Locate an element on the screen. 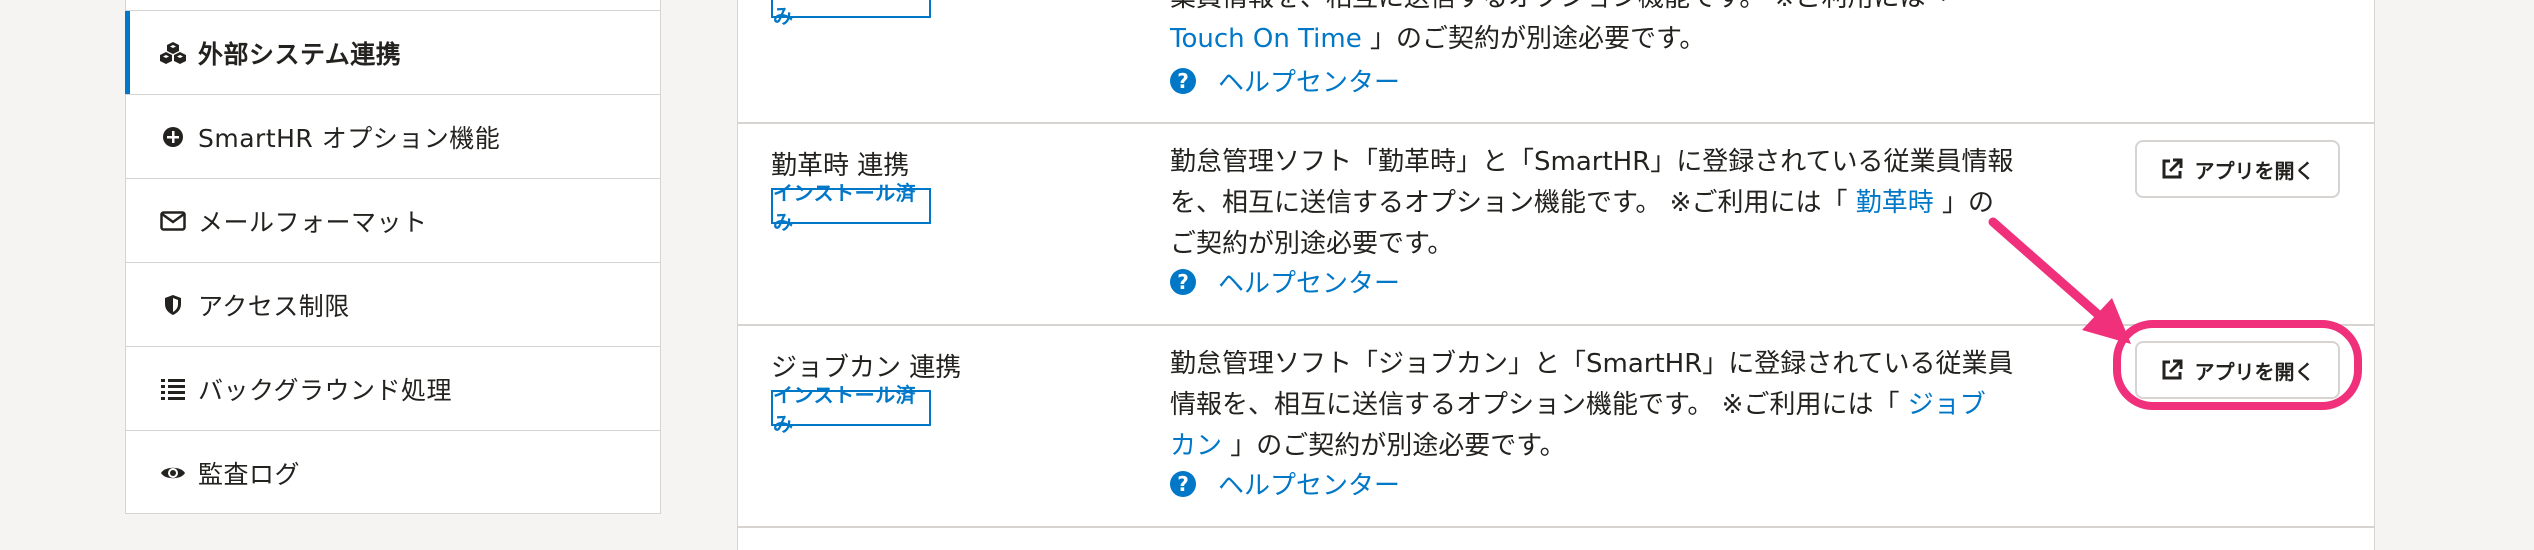 This screenshot has width=2534, height=550. annotation-arrow-icon is located at coordinates (2059, 280).